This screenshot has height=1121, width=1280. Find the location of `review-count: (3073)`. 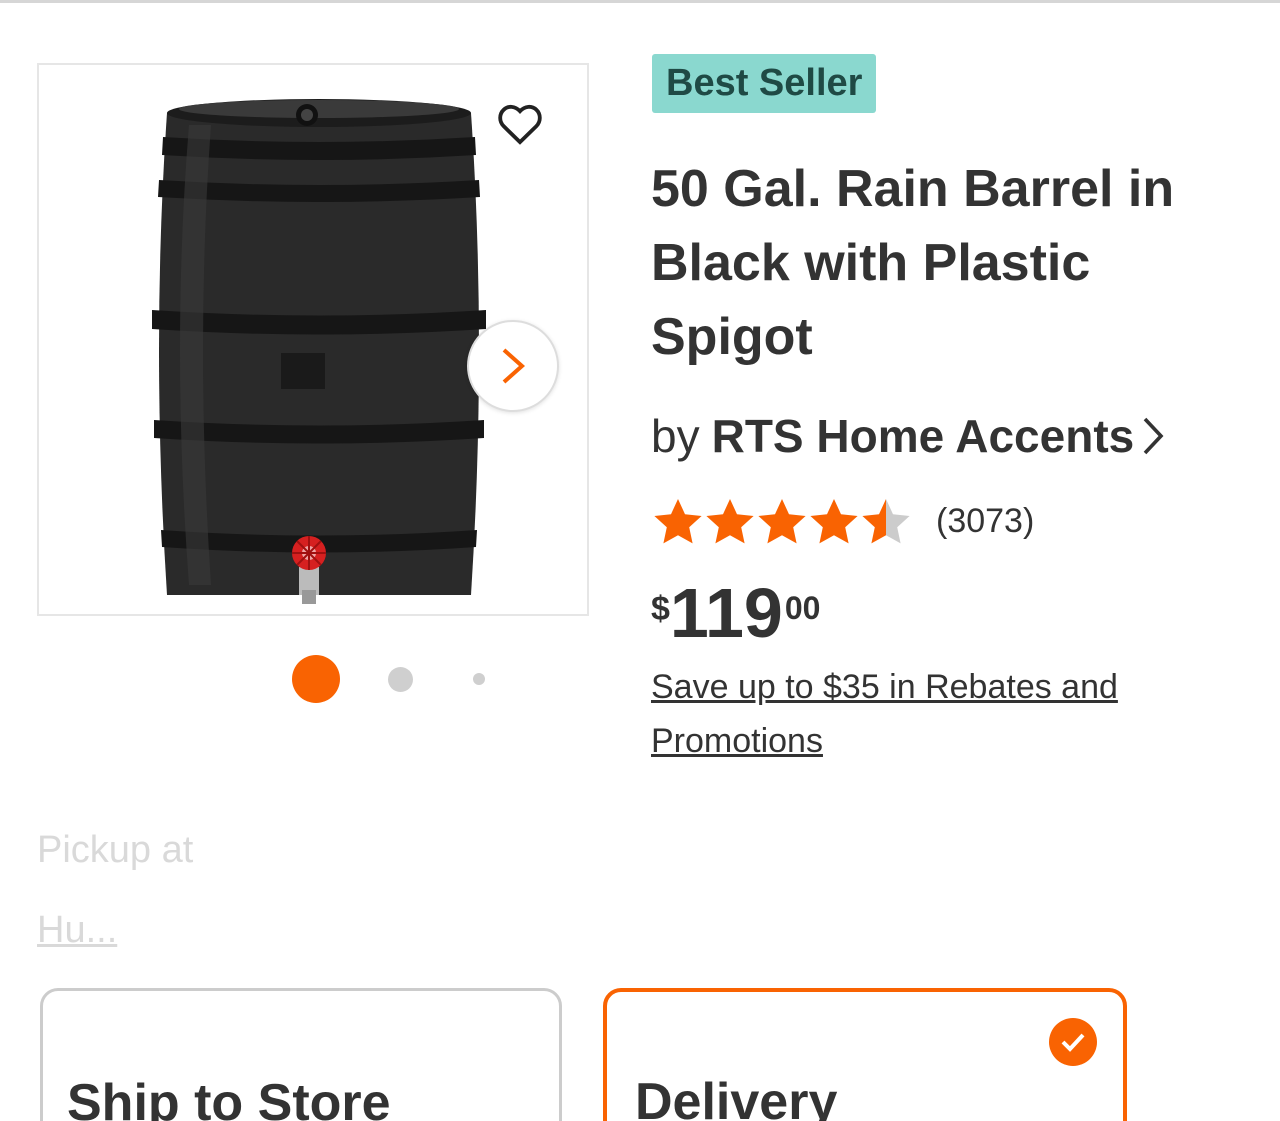

review-count: (3073) is located at coordinates (985, 521).